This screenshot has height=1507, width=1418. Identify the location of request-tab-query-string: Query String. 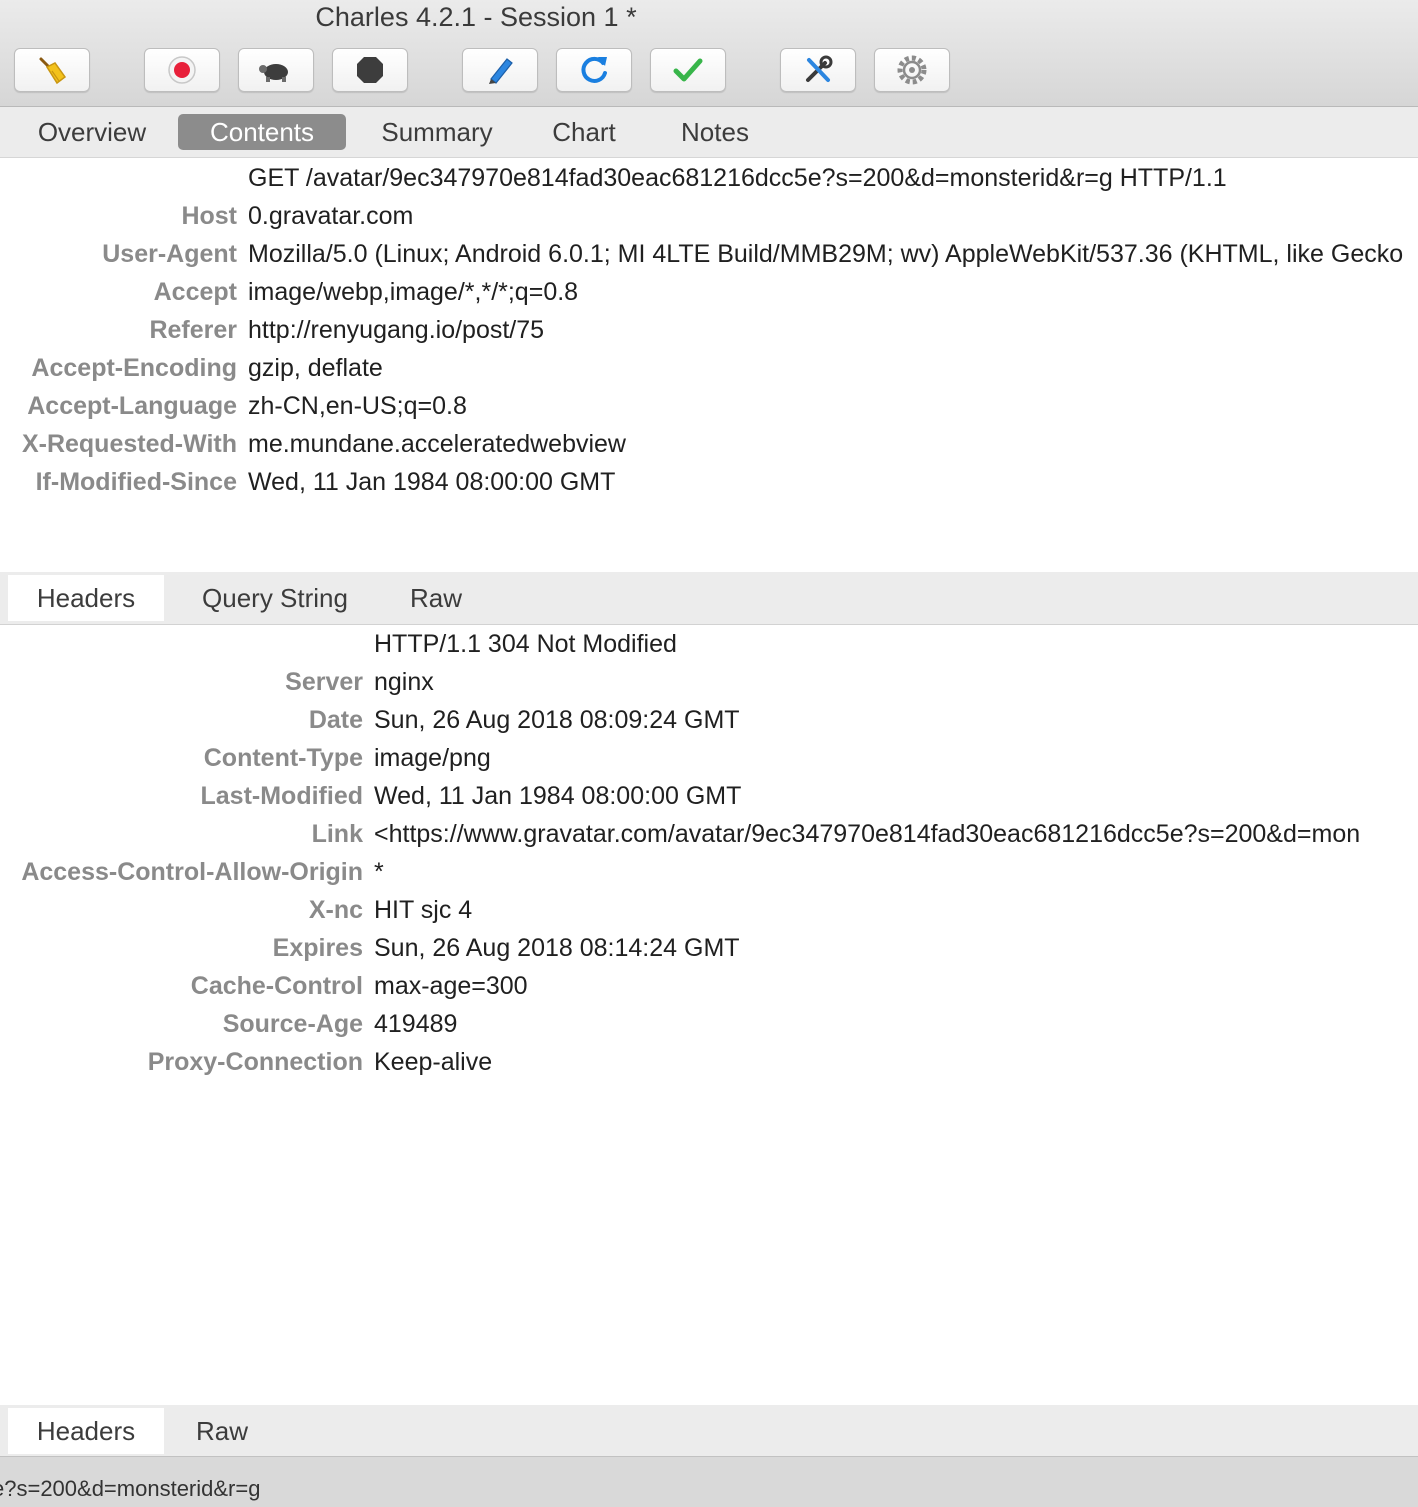
(275, 598).